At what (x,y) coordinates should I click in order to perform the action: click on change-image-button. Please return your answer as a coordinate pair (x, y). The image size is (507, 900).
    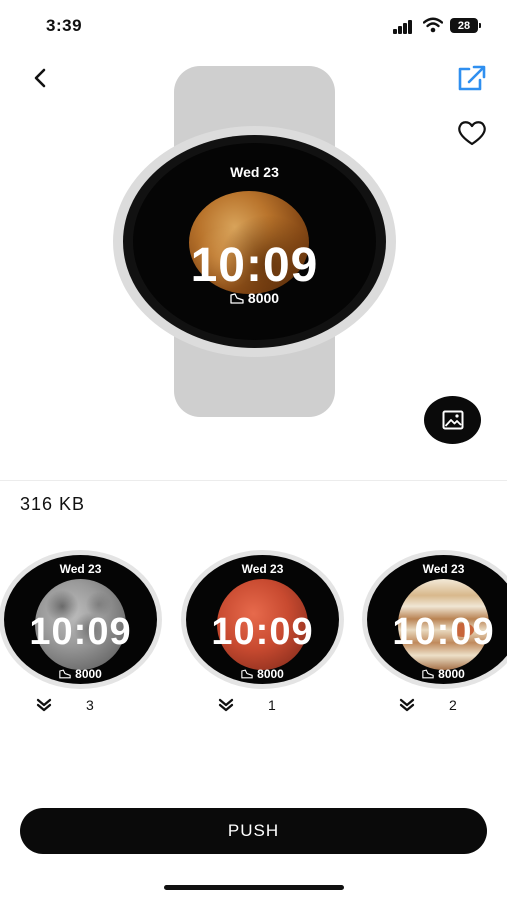
    Looking at the image, I should click on (452, 420).